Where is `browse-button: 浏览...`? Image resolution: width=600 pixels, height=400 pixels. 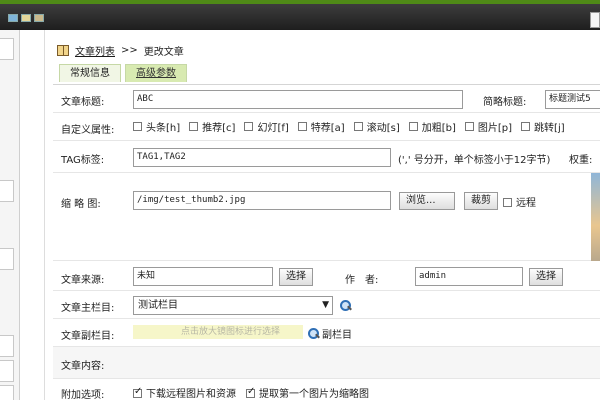 browse-button: 浏览... is located at coordinates (427, 201).